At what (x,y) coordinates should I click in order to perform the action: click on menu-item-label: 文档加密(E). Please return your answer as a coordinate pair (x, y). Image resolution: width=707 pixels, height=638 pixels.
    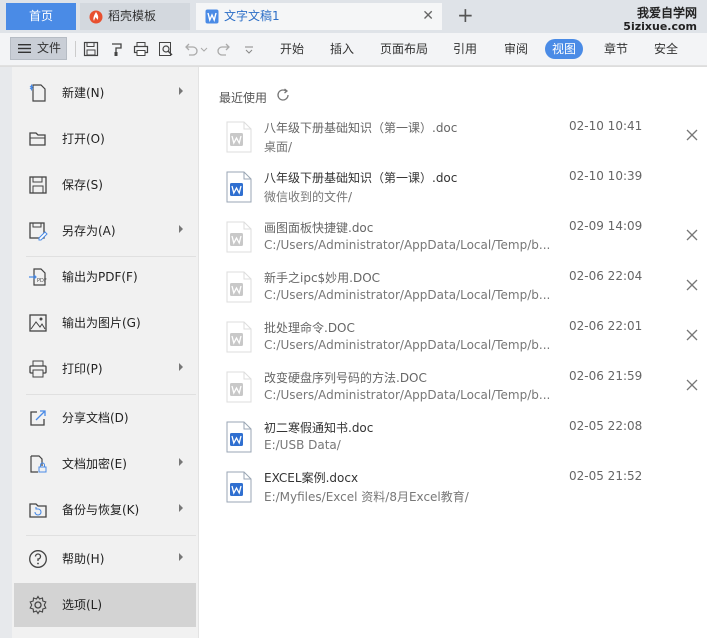
    Looking at the image, I should click on (94, 464).